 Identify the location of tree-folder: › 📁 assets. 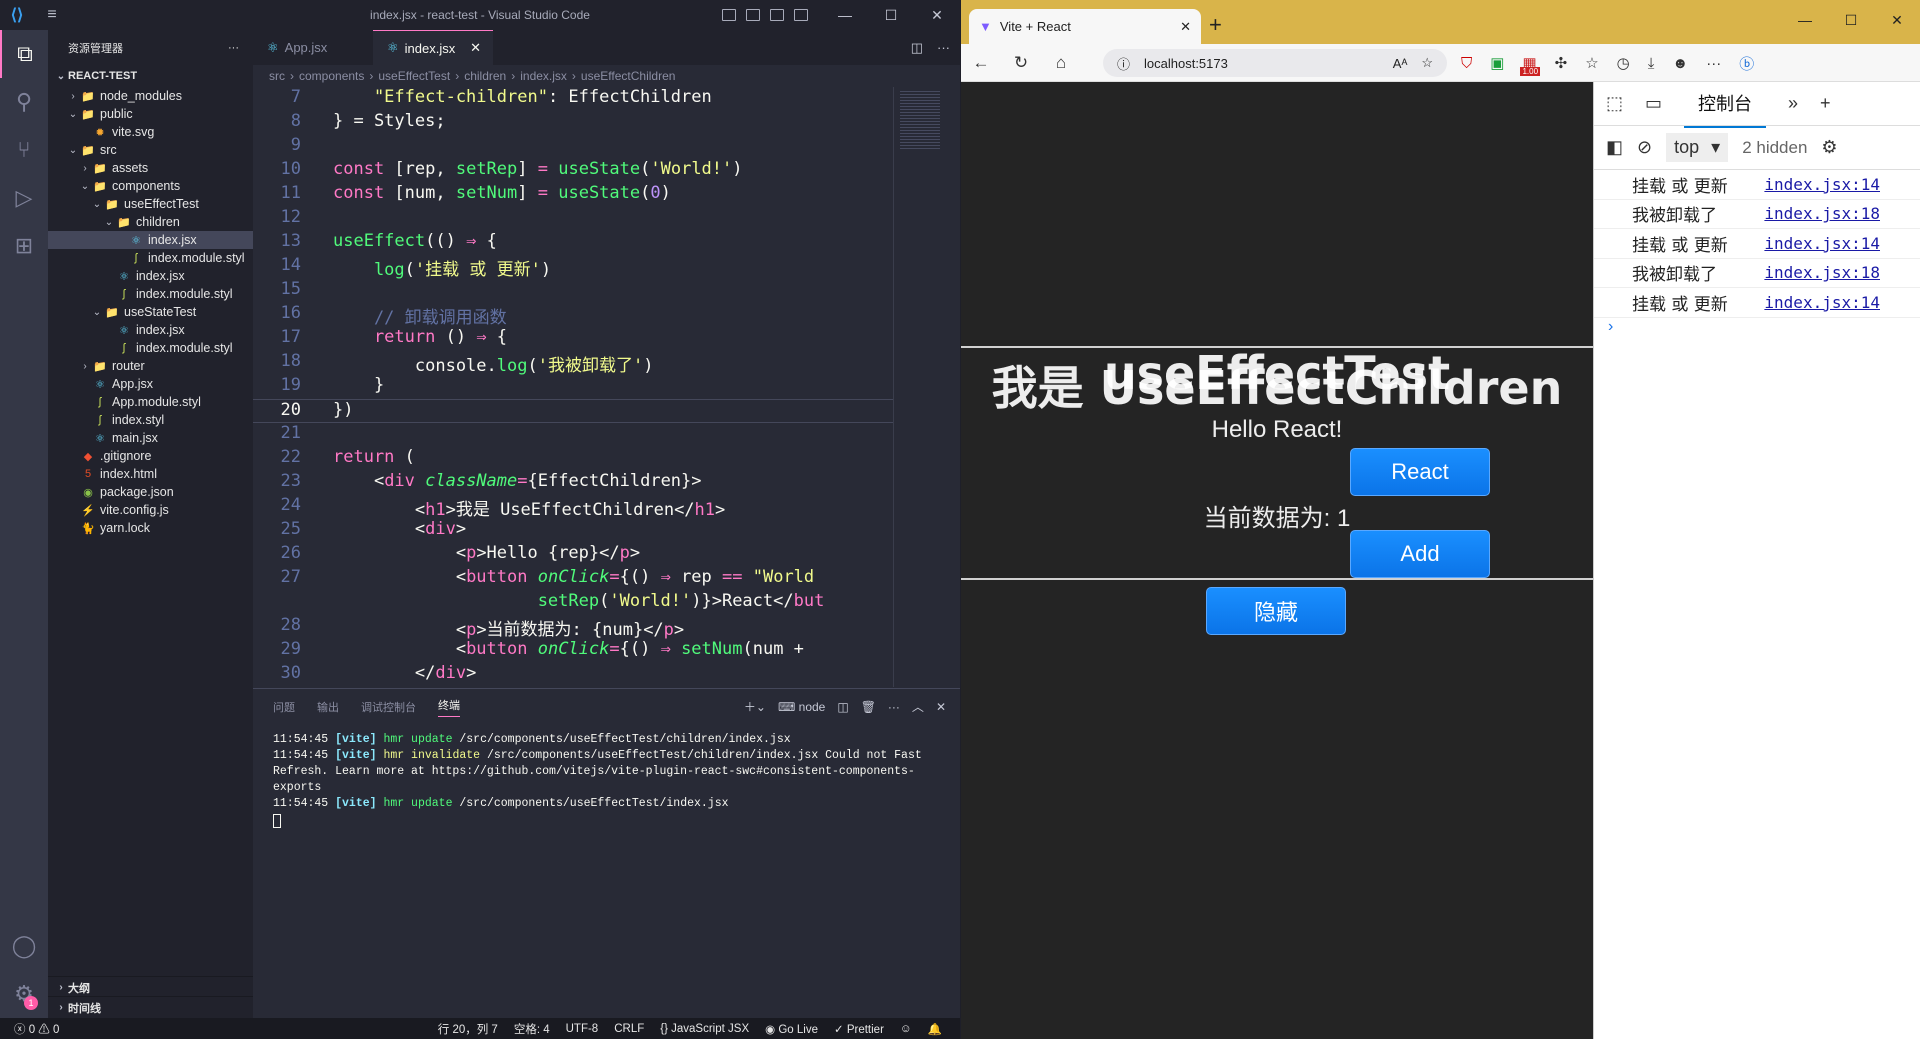
(150, 168).